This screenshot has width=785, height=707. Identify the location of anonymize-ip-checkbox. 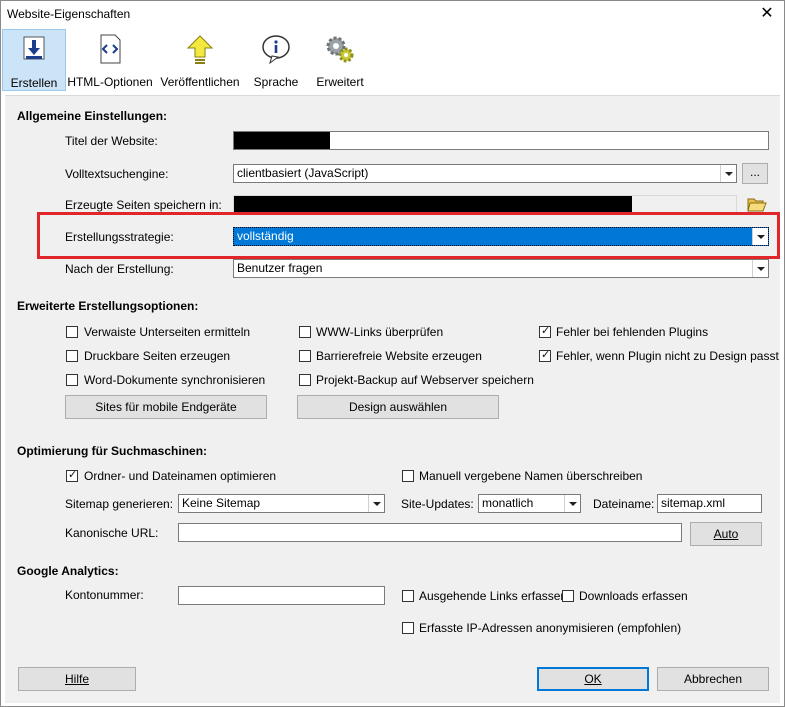
(408, 628).